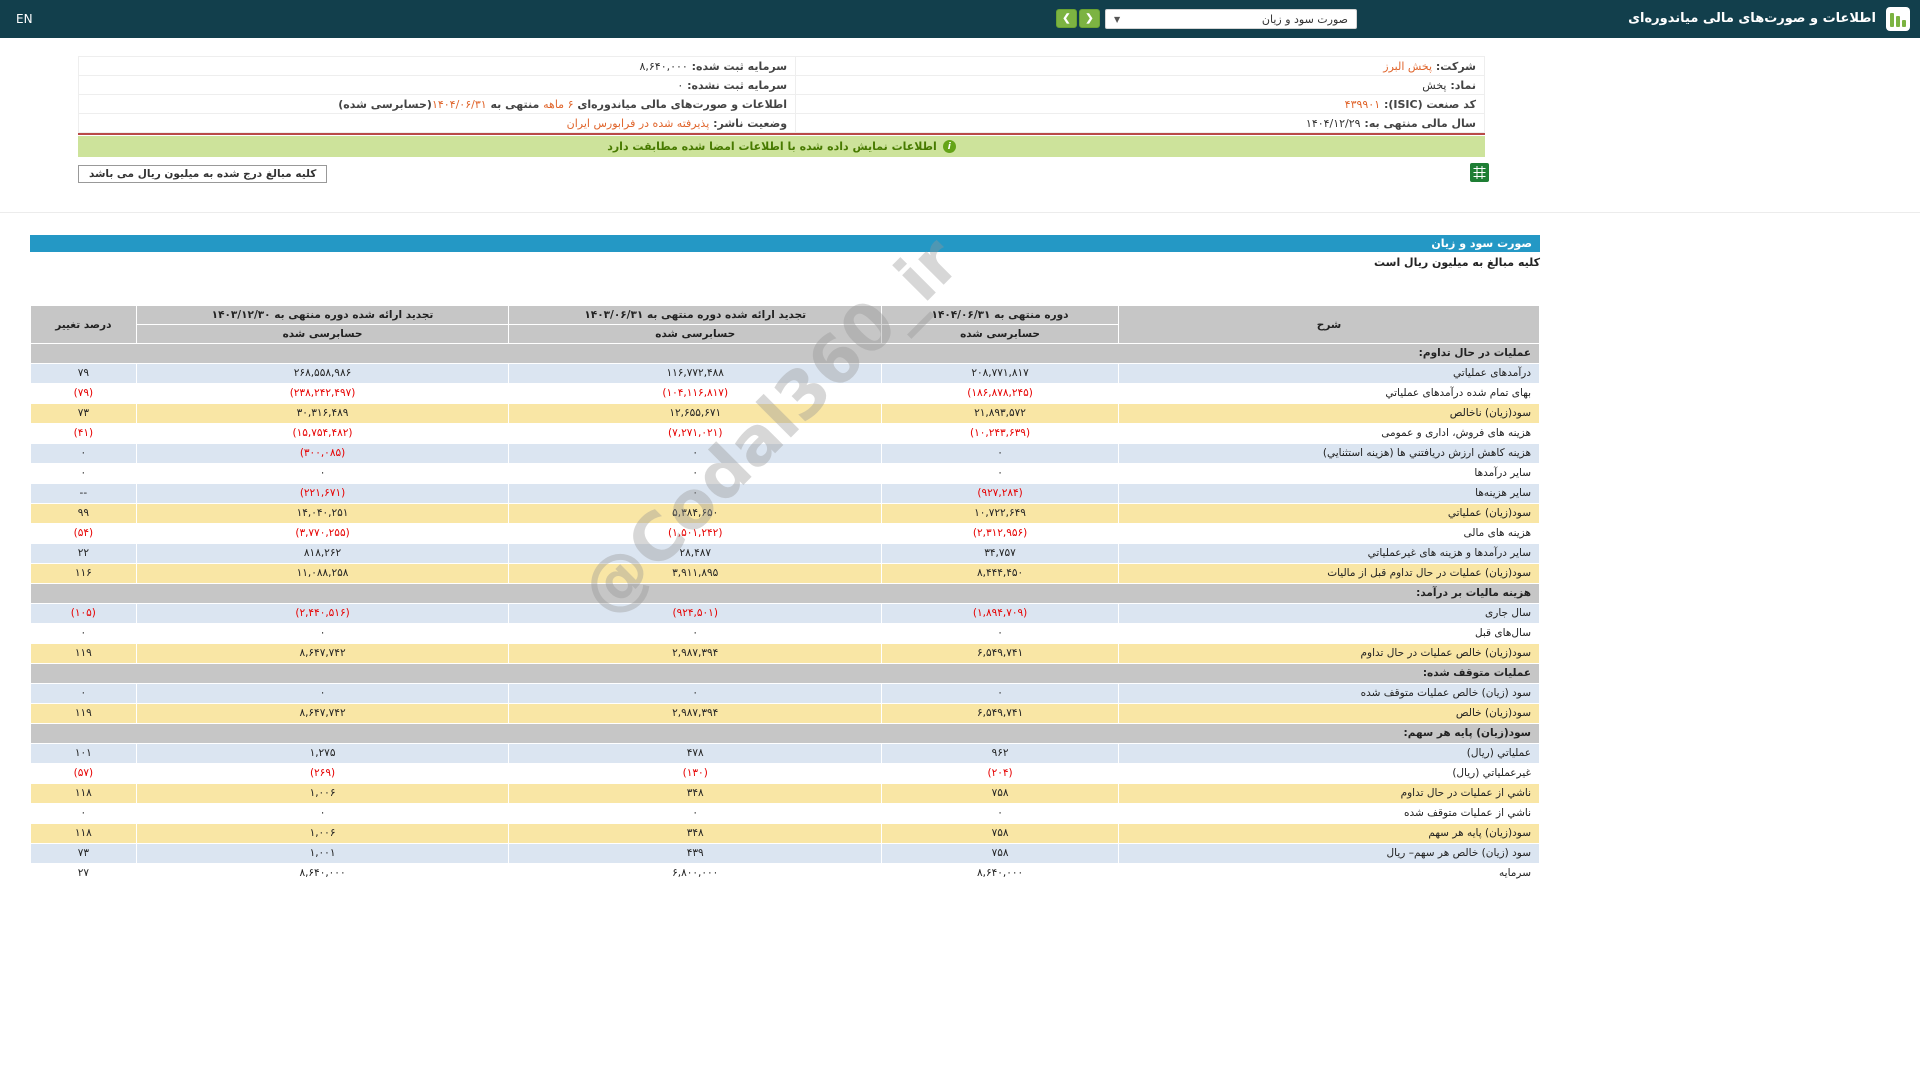 This screenshot has height=1080, width=1920. I want to click on statement-nav-buttons: ❮ ❯, so click(1078, 18).